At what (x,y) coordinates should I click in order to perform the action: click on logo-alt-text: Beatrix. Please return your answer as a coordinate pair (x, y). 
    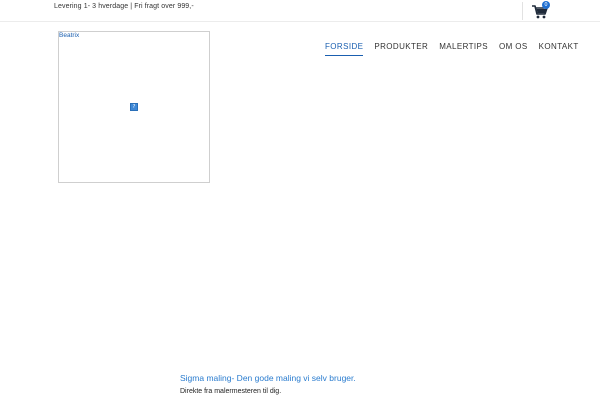
    Looking at the image, I should click on (69, 35).